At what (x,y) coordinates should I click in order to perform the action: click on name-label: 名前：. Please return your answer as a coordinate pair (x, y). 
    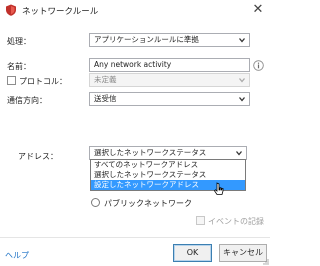
    Looking at the image, I should click on (19, 66).